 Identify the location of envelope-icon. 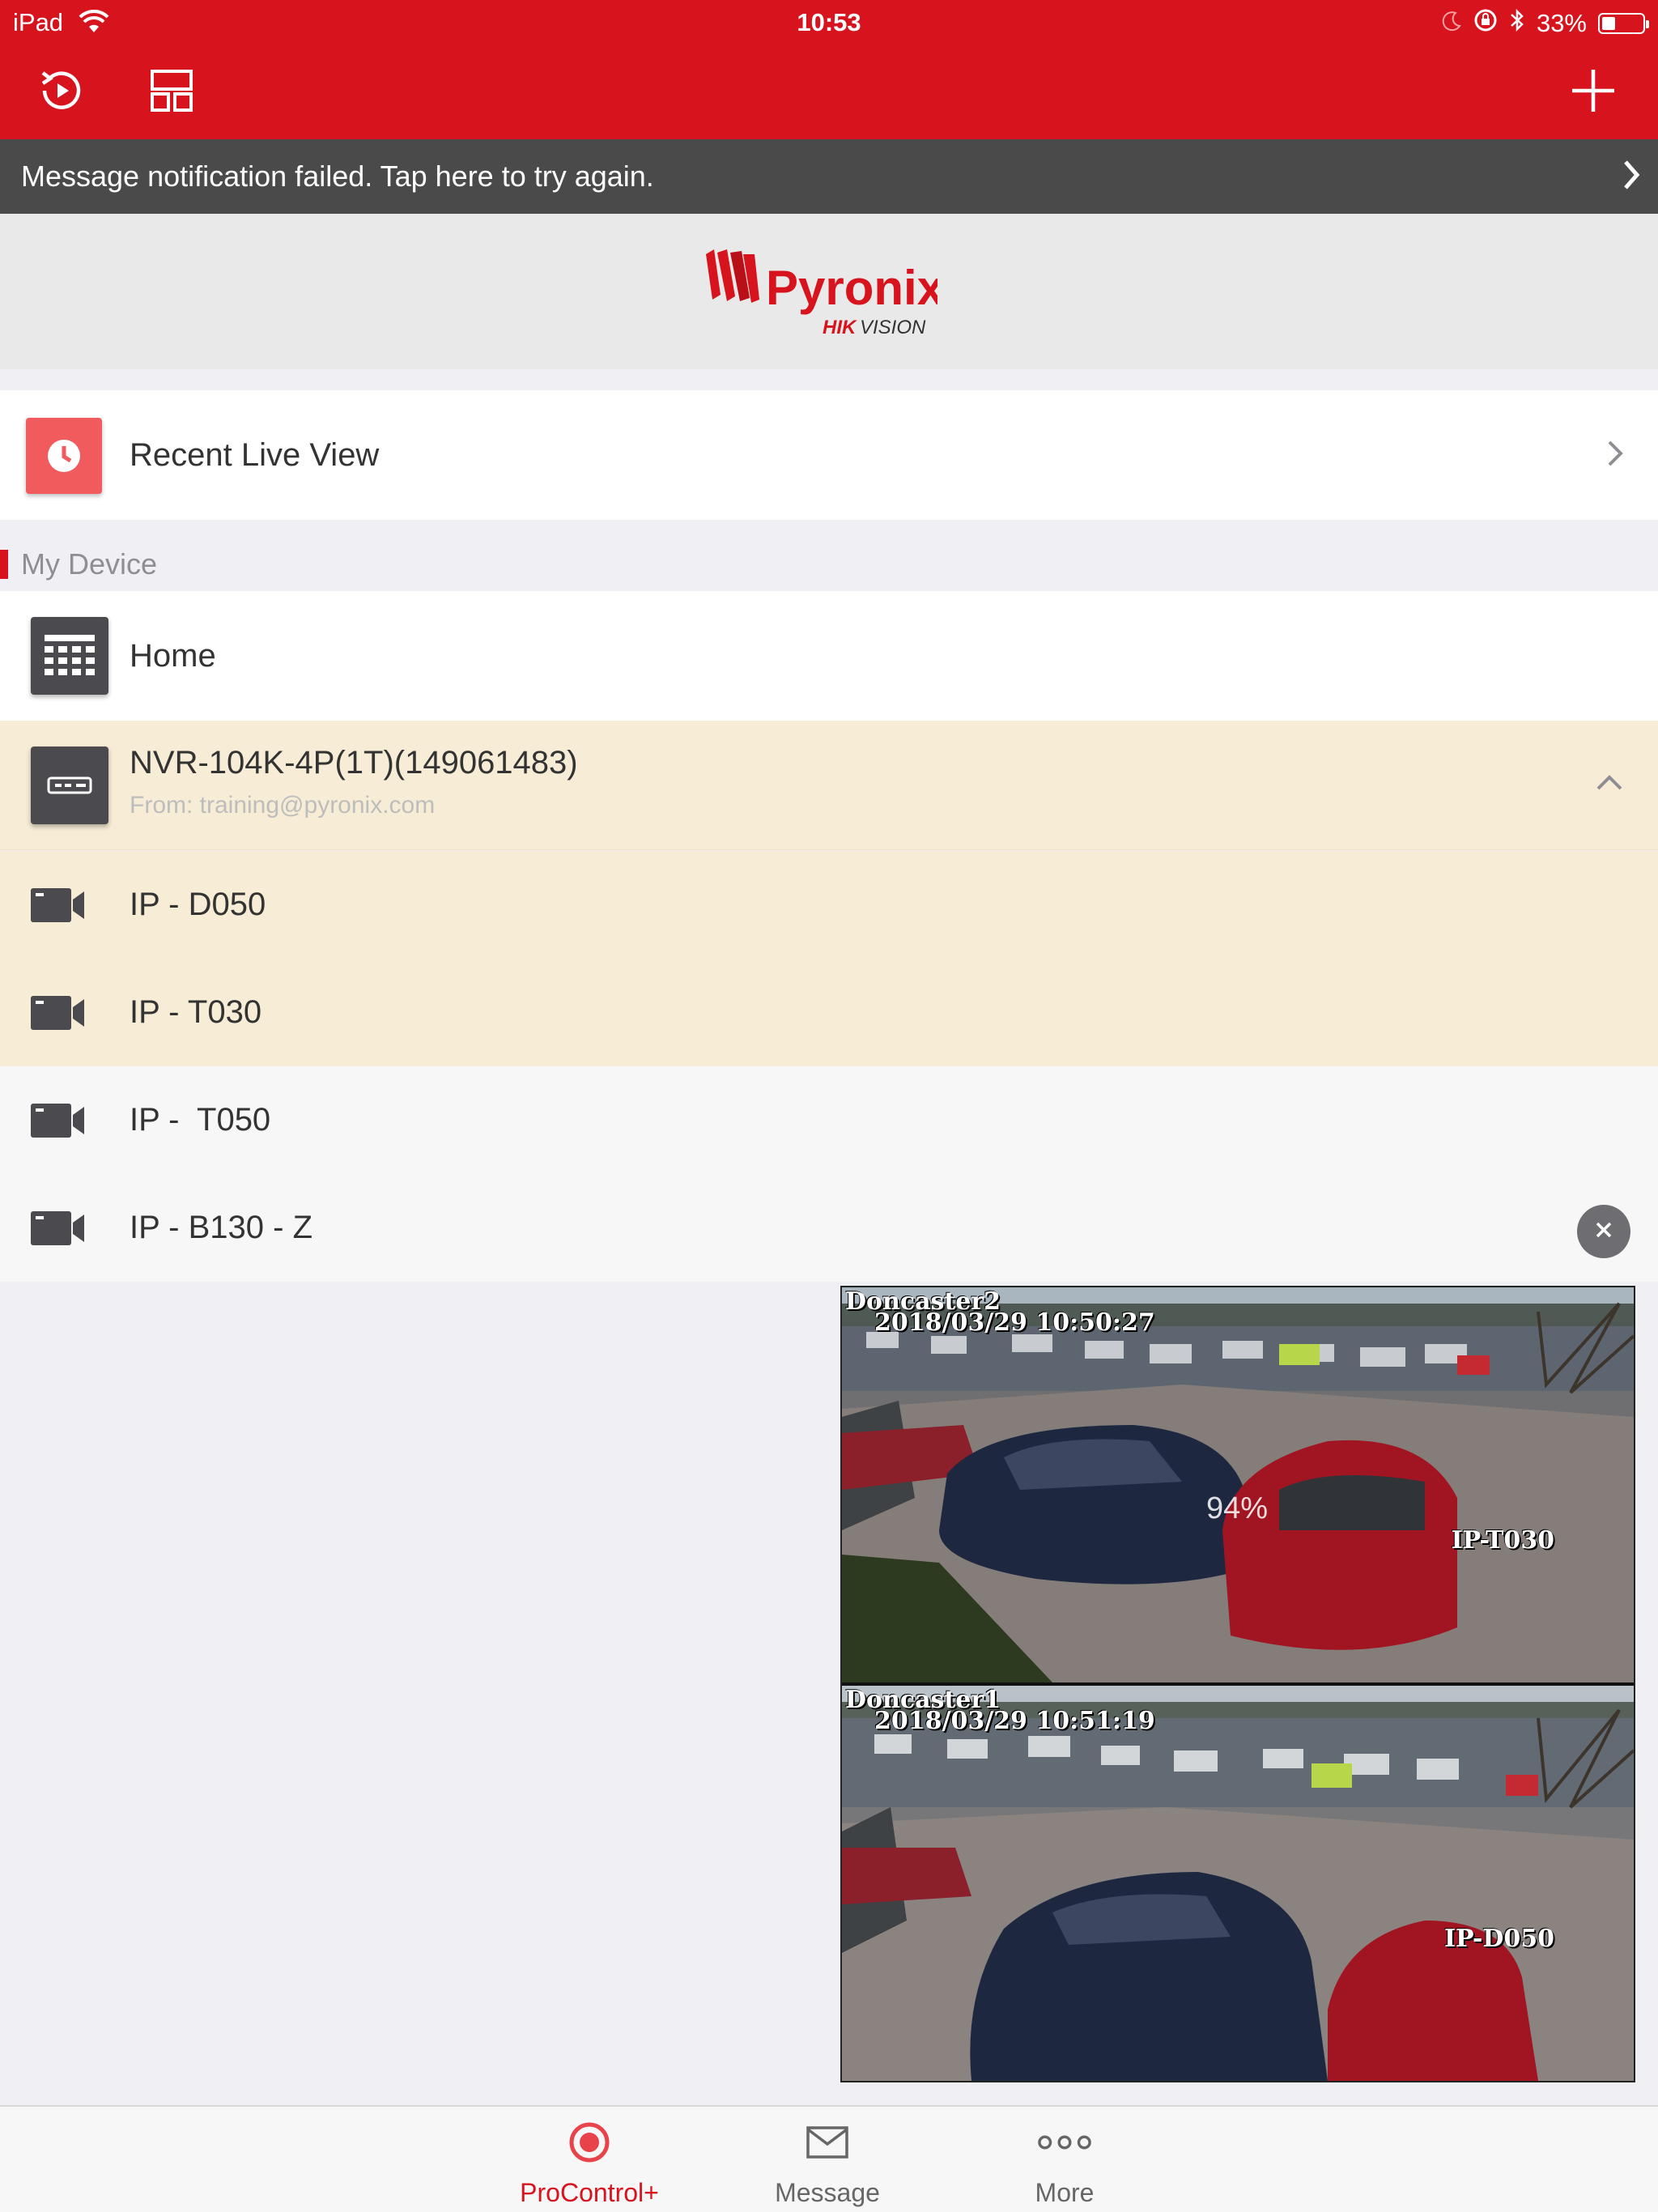
(827, 2143).